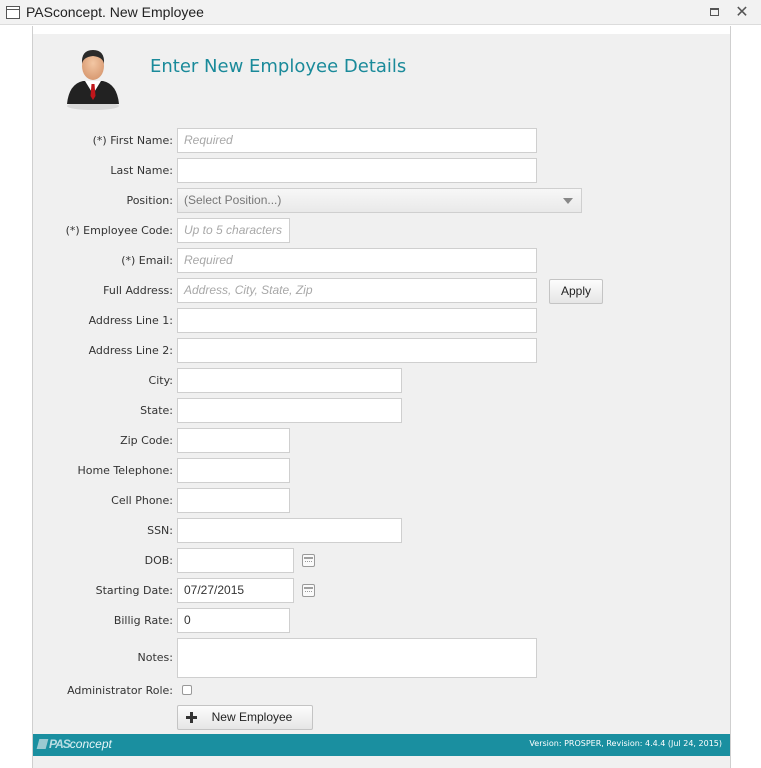 The image size is (761, 768). What do you see at coordinates (357, 140) in the screenshot?
I see `first-name-input: Required` at bounding box center [357, 140].